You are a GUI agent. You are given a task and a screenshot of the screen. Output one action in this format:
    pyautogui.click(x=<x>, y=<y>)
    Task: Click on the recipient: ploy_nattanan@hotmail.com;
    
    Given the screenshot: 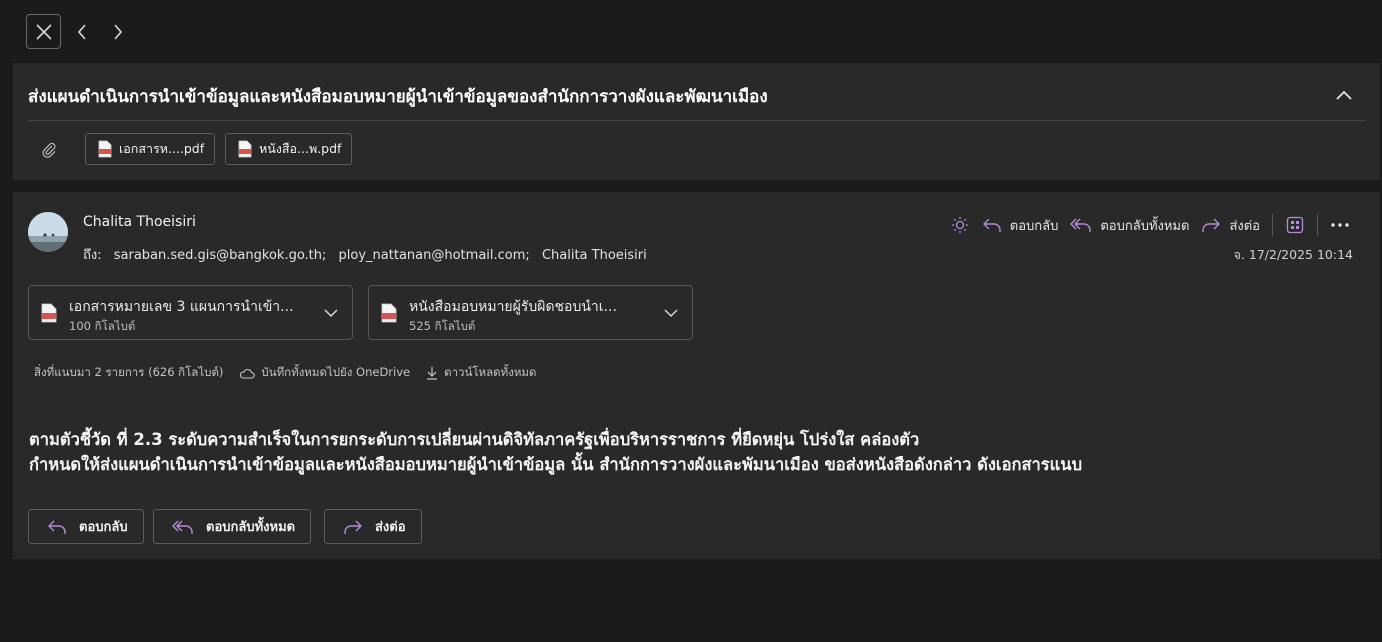 What is the action you would take?
    pyautogui.click(x=434, y=255)
    